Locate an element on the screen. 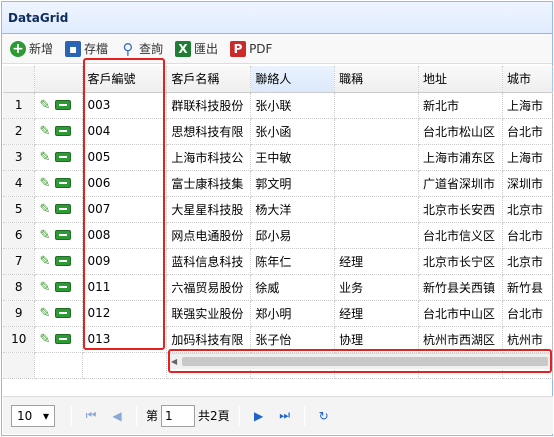  row-number: 7 is located at coordinates (19, 261).